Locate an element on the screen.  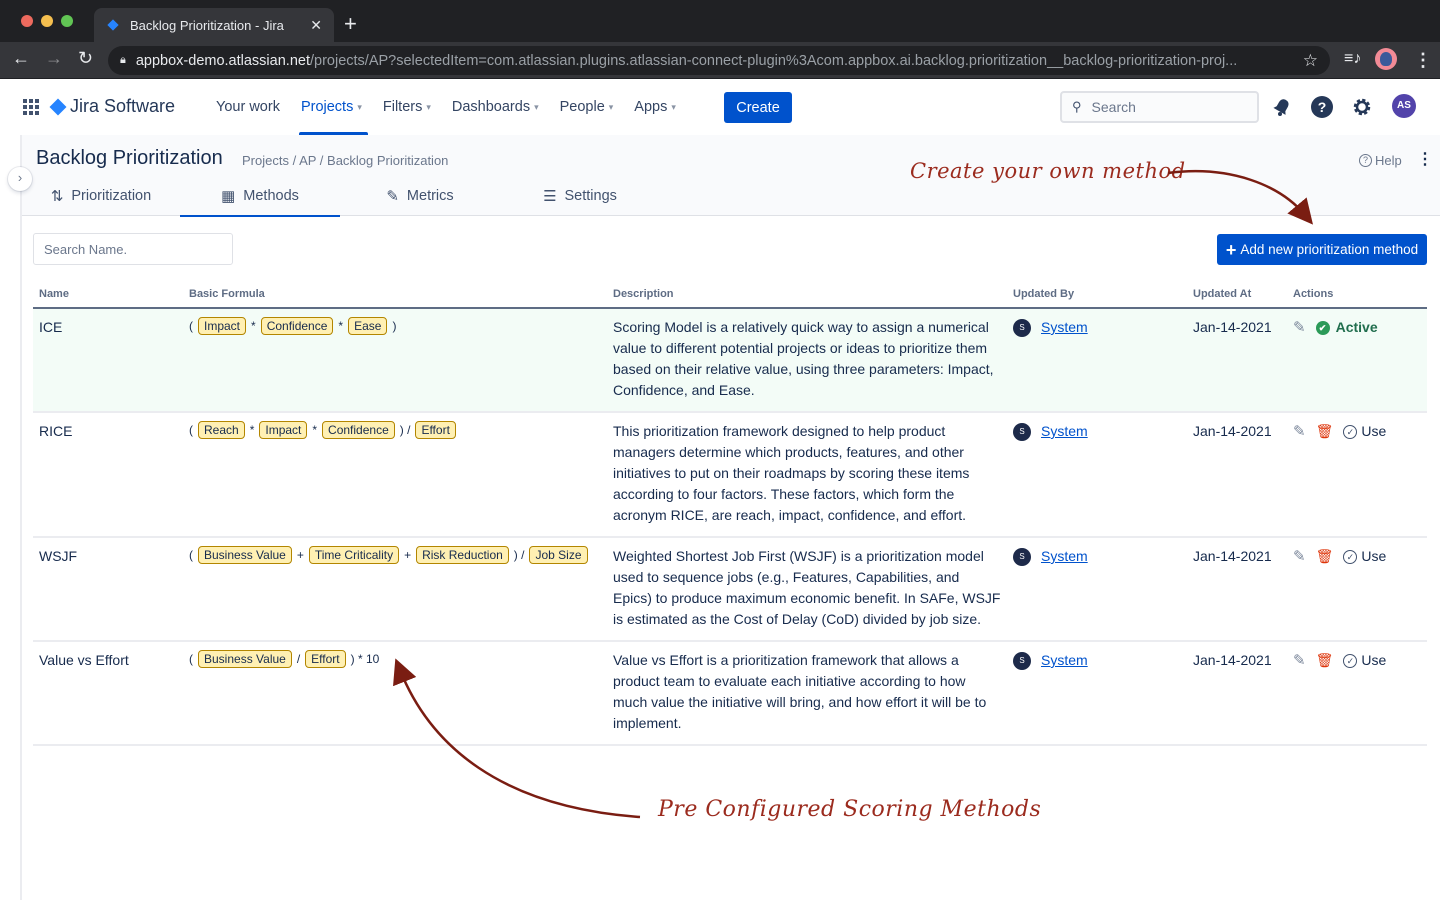
nav-people: People ▾ is located at coordinates (591, 107).